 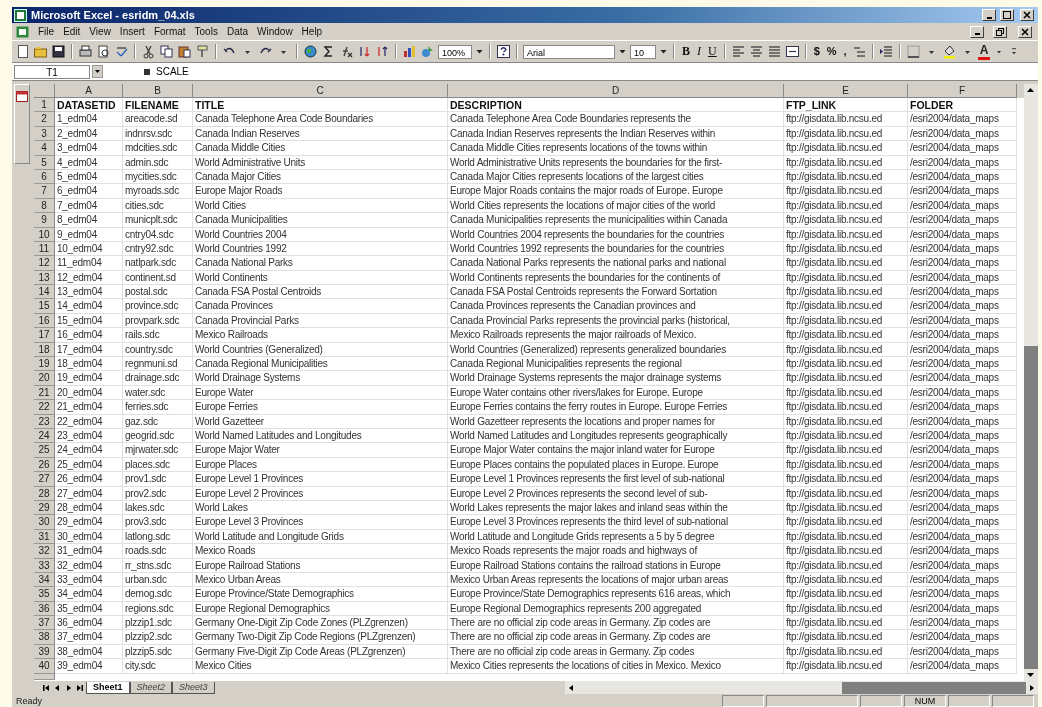 What do you see at coordinates (1007, 15) in the screenshot?
I see `maximize-button` at bounding box center [1007, 15].